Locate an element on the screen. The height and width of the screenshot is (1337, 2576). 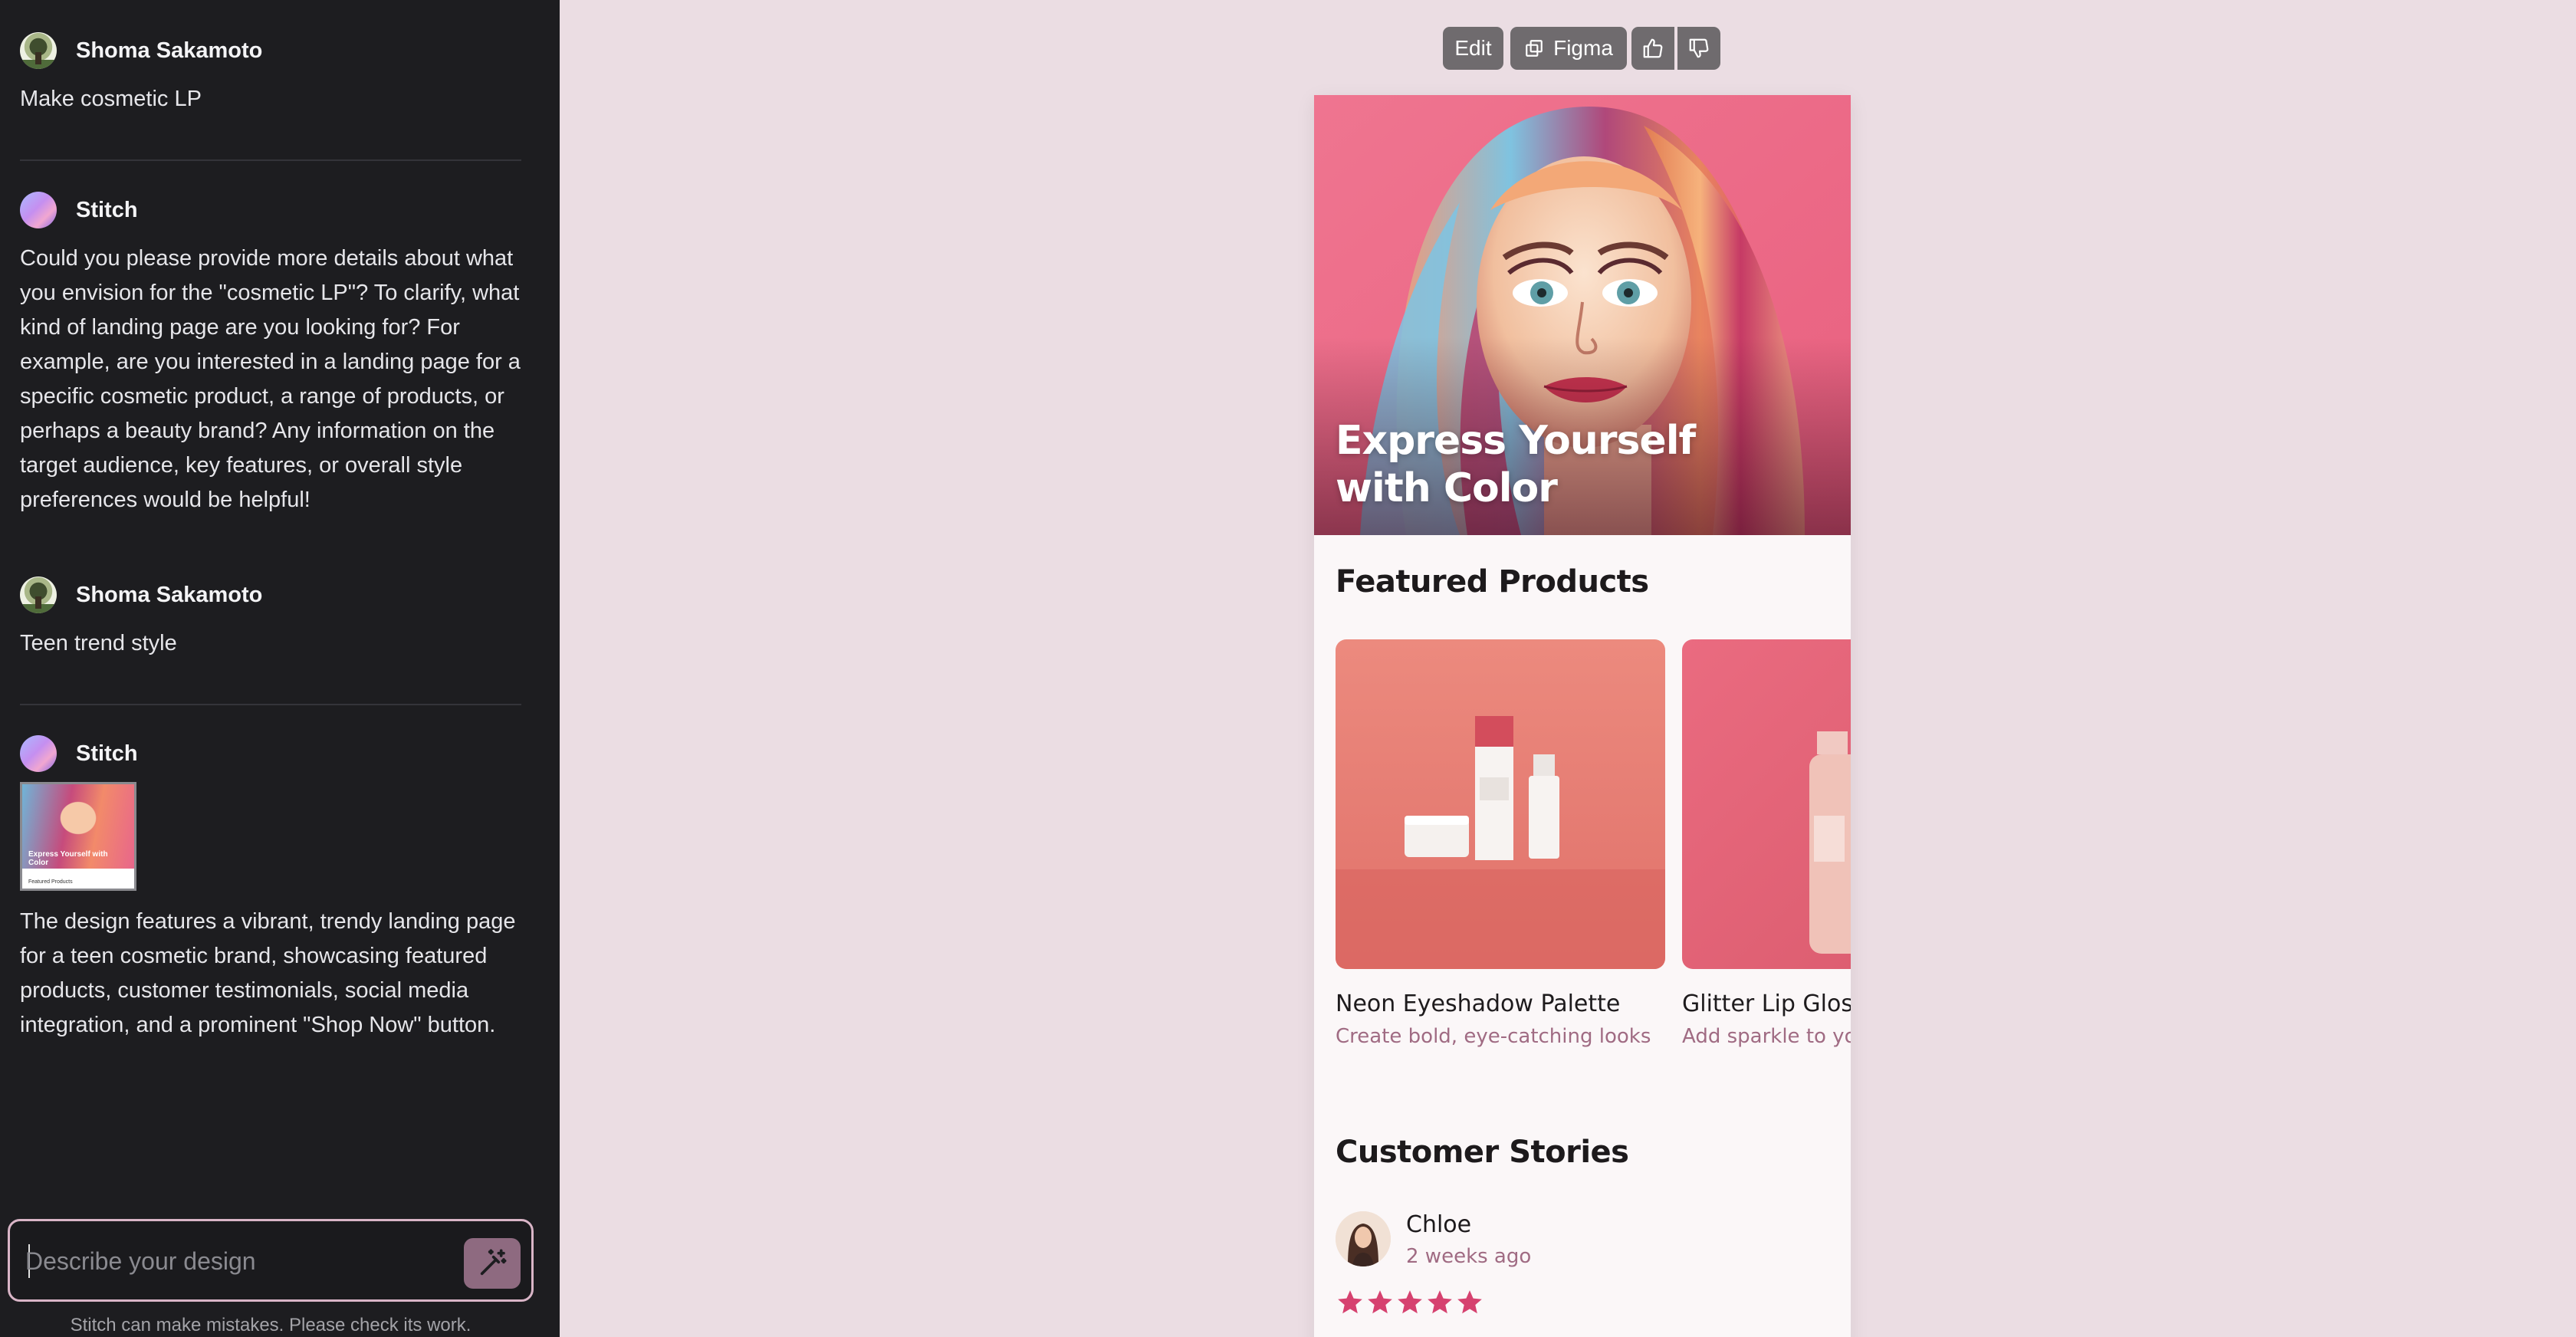
customer-stories-title: Customer Stories is located at coordinates (1482, 1152).